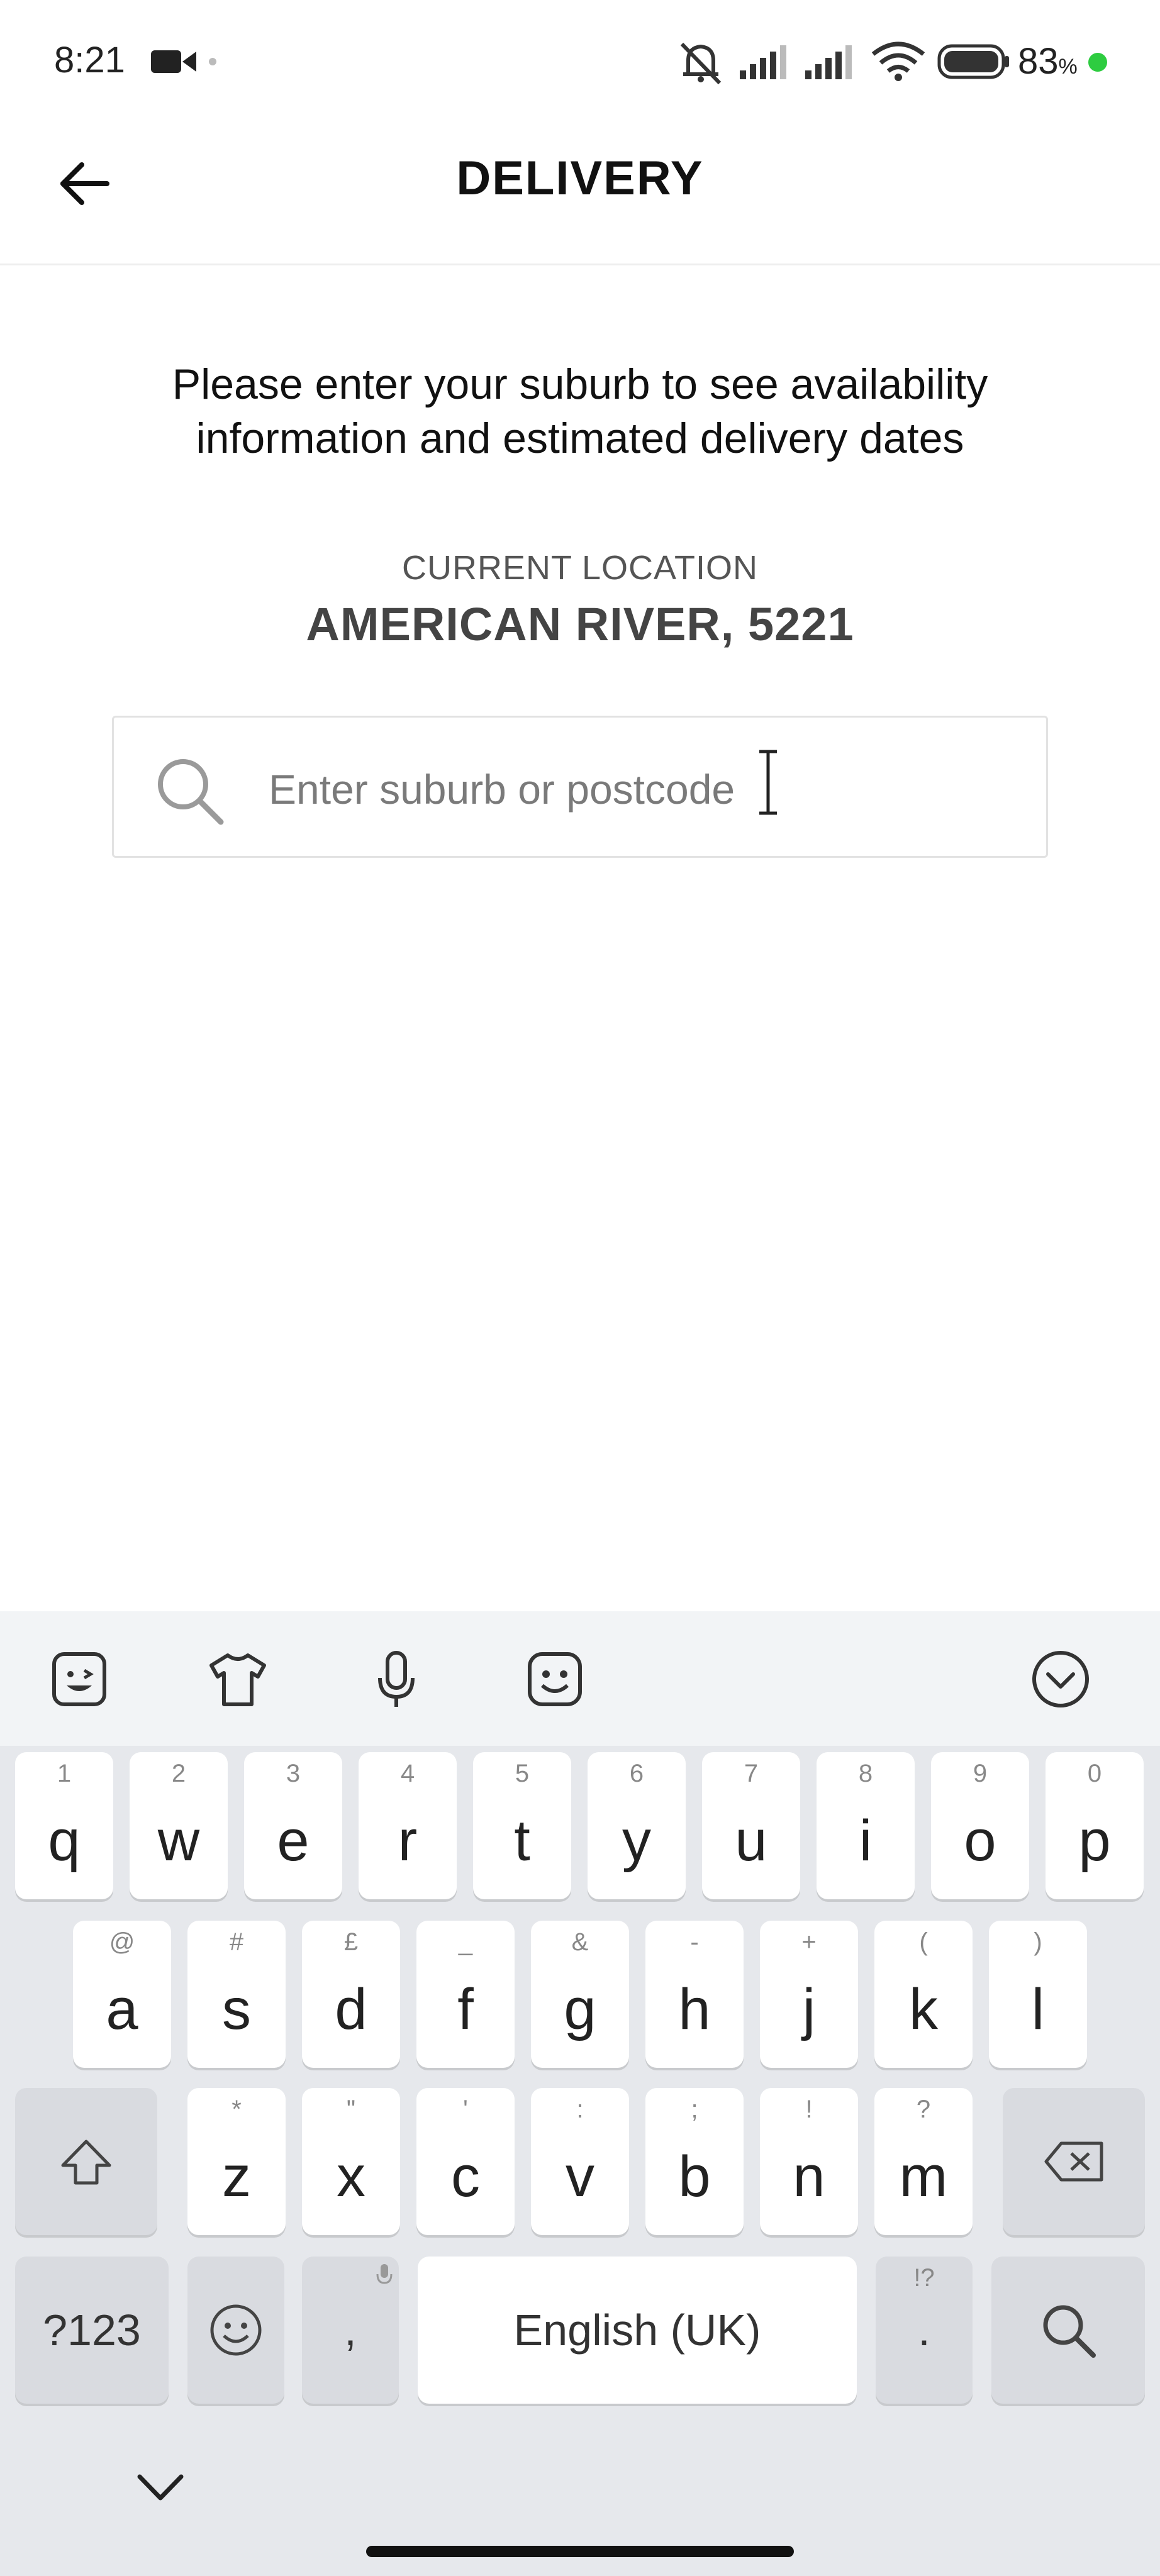 Image resolution: width=1160 pixels, height=2576 pixels. Describe the element at coordinates (866, 1773) in the screenshot. I see `key-hint: 8` at that location.